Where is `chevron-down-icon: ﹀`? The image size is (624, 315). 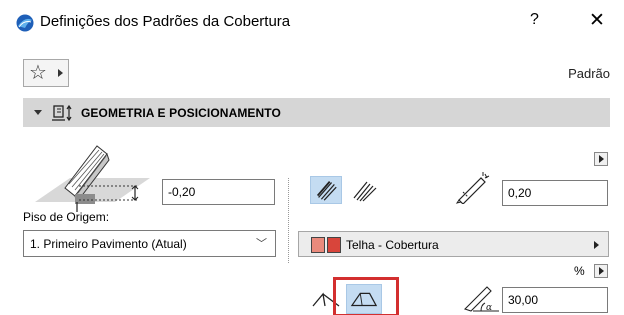 chevron-down-icon: ﹀ is located at coordinates (261, 244).